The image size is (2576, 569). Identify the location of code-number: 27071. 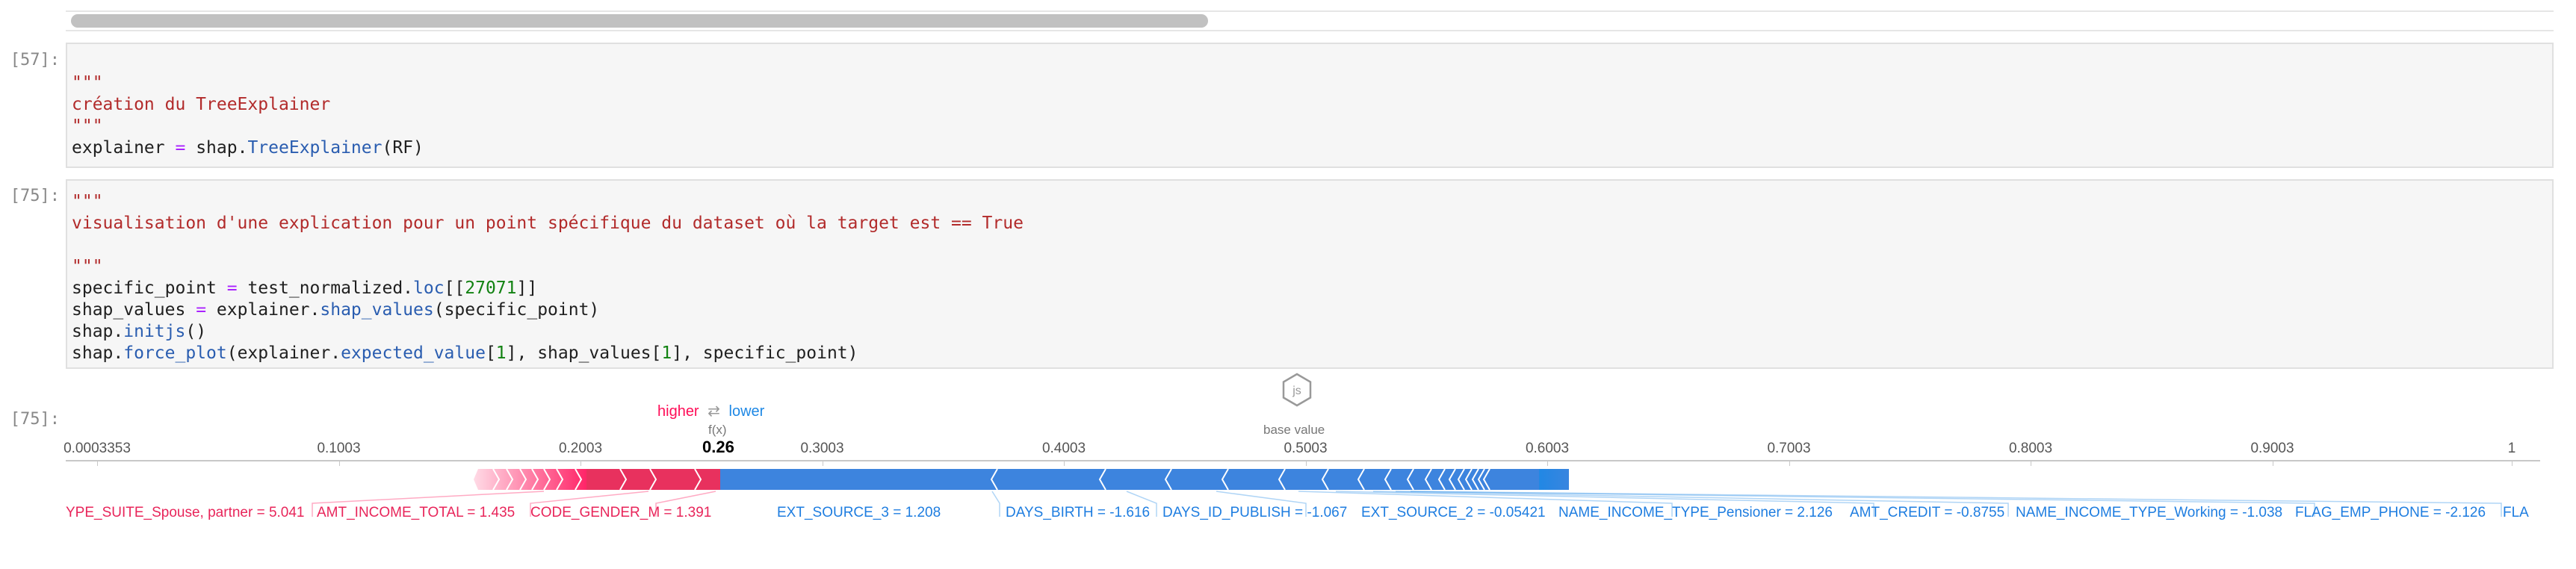
(491, 288).